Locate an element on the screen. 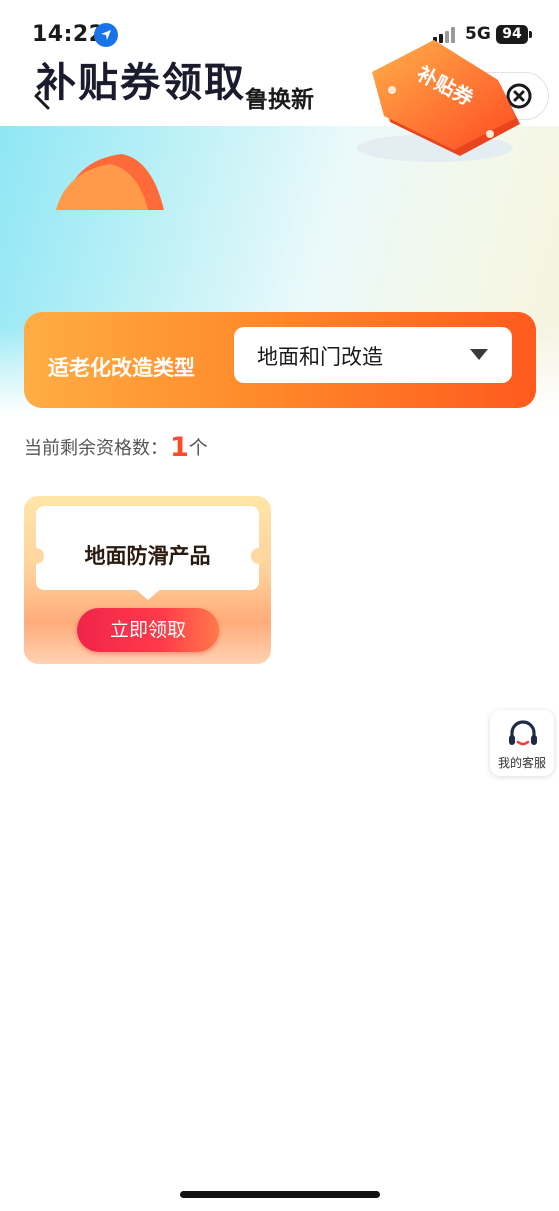  coupon-arrow is located at coordinates (148, 594).